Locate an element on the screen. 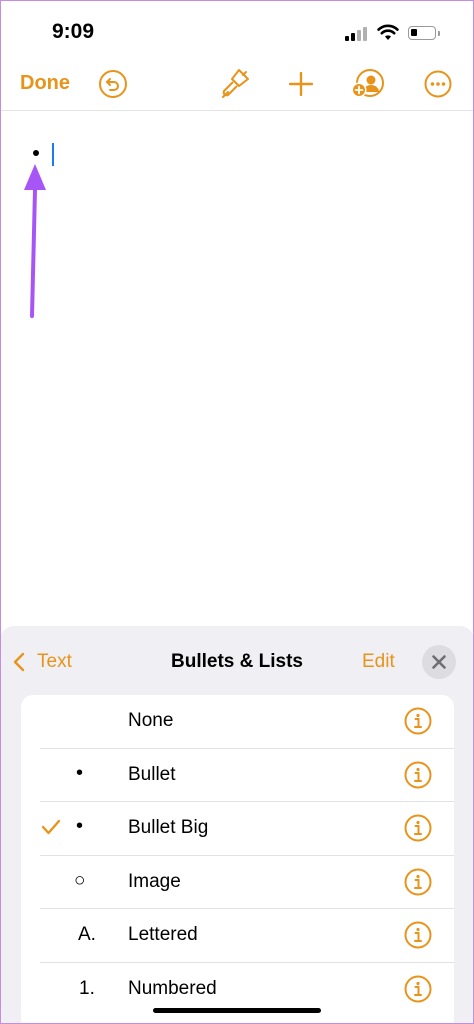 The width and height of the screenshot is (474, 1024). checkmark-icon is located at coordinates (51, 827).